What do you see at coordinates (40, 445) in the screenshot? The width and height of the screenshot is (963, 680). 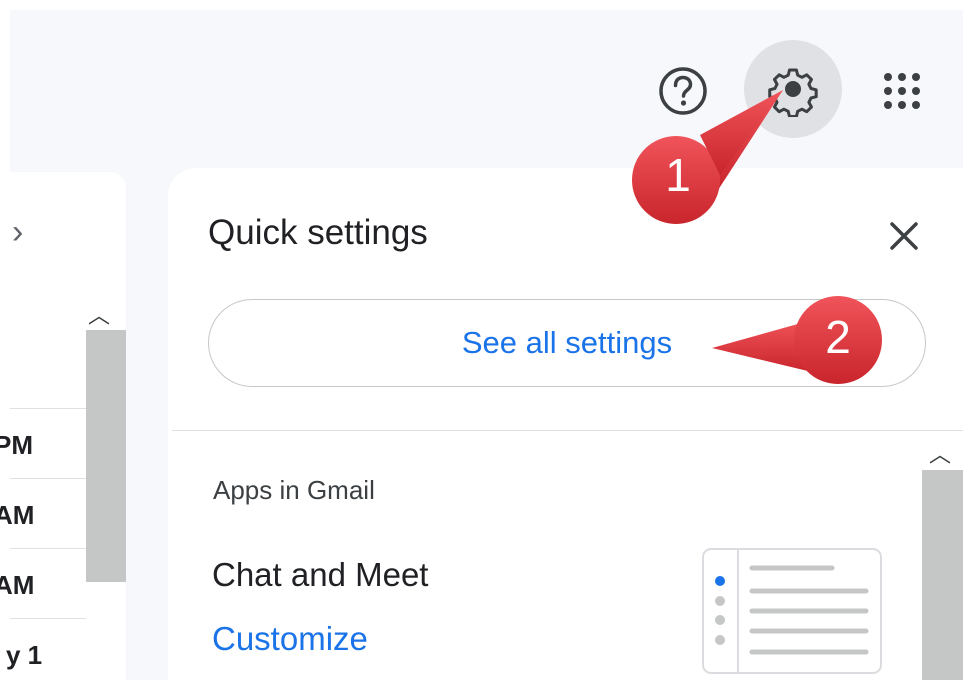 I see `mail-row-time: PM` at bounding box center [40, 445].